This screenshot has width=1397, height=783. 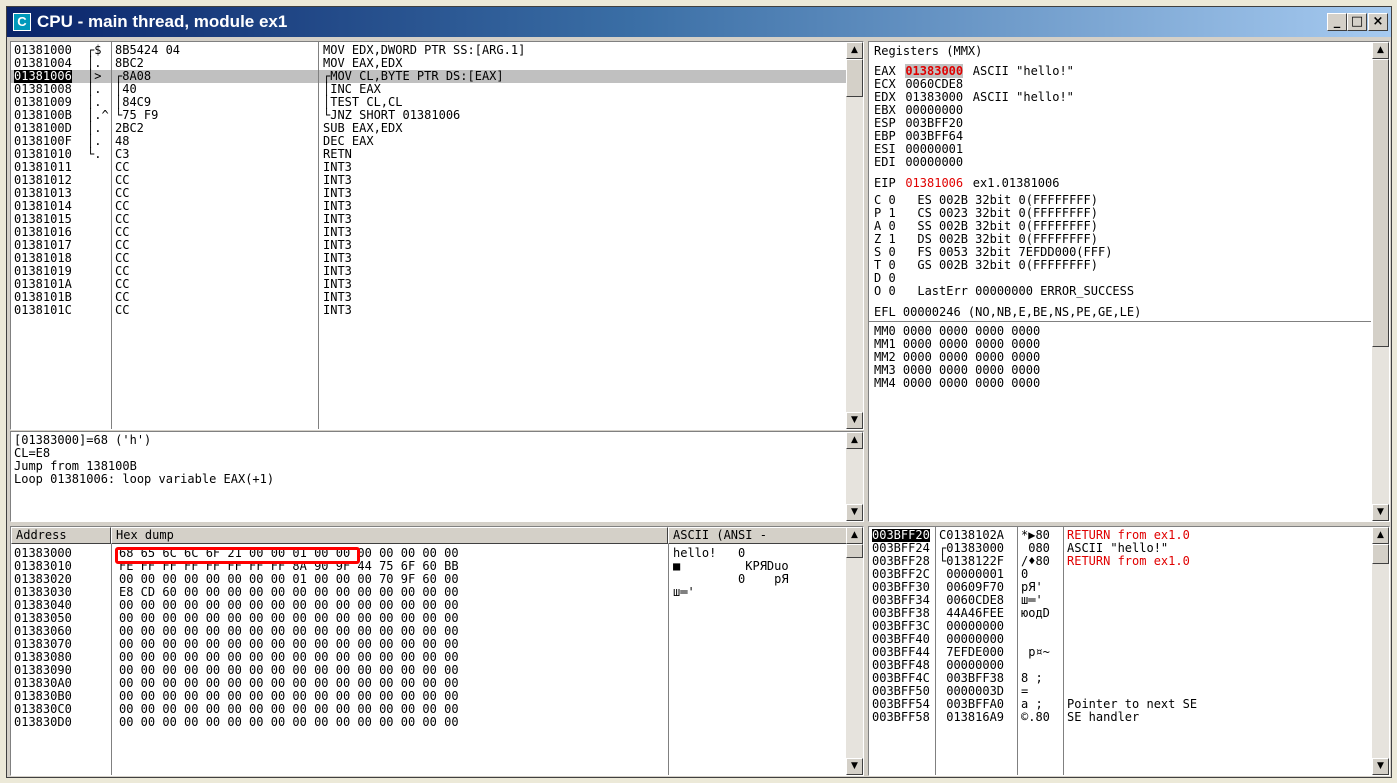 What do you see at coordinates (43, 206) in the screenshot?
I see `disasm-address: 01381014` at bounding box center [43, 206].